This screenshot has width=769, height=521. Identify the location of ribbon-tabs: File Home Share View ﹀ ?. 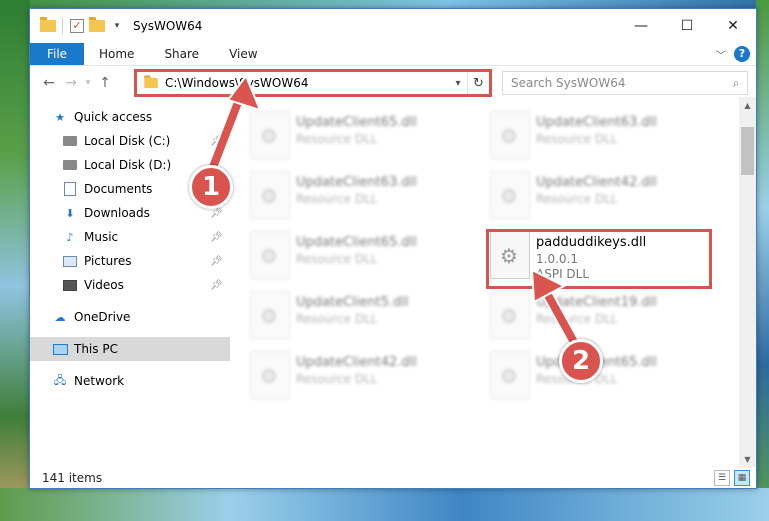
(393, 54).